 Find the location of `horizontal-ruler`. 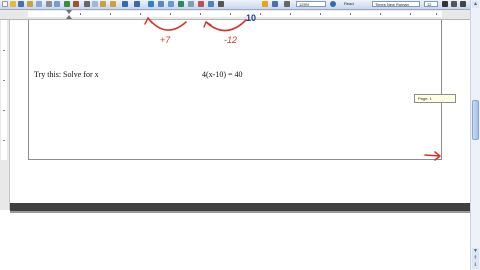

horizontal-ruler is located at coordinates (235, 15).